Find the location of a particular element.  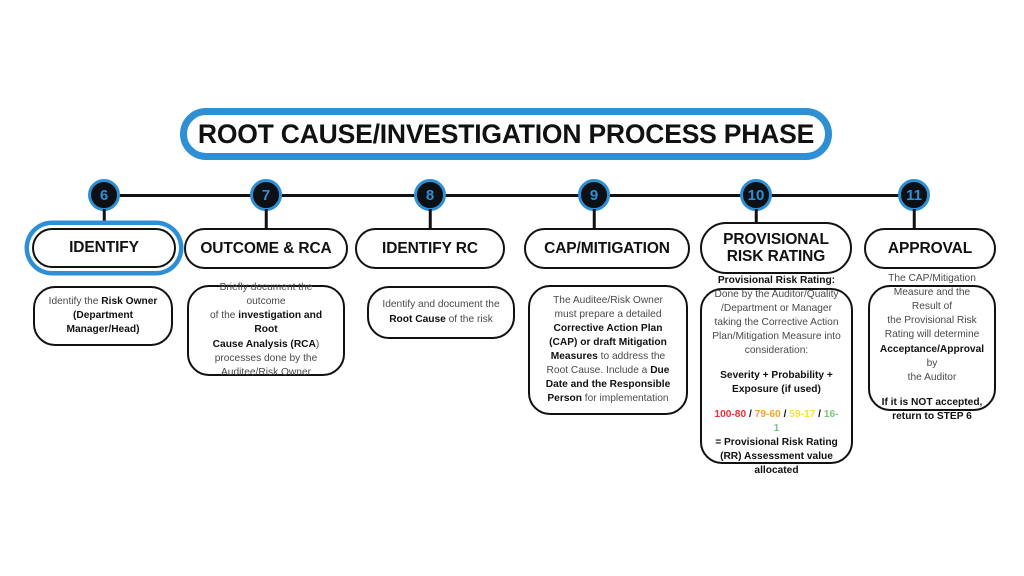

card10-p2: /Department or Manager is located at coordinates (776, 308).